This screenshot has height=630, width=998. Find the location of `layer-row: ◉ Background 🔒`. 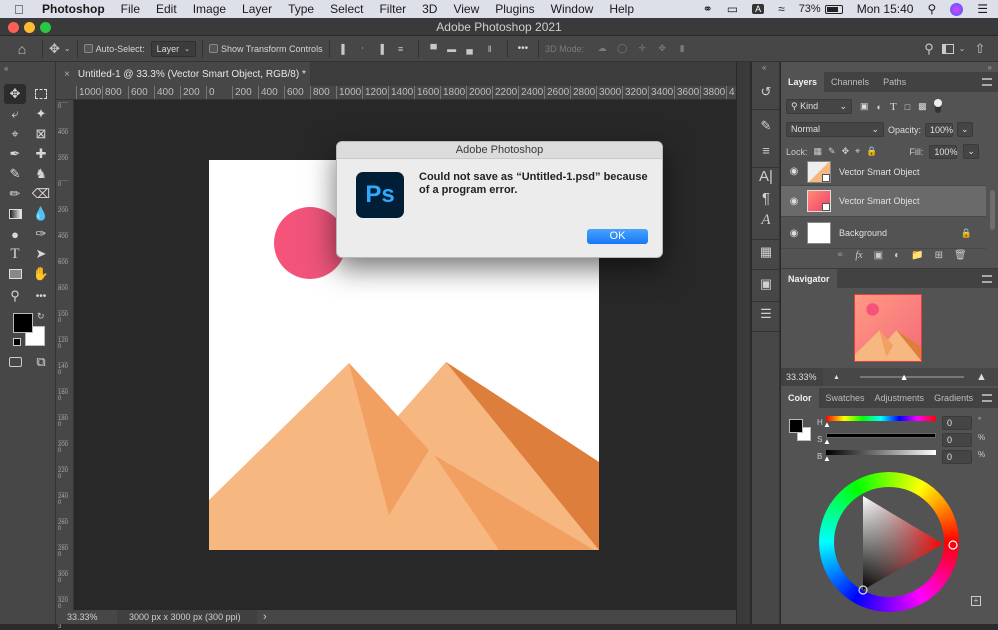

layer-row: ◉ Background 🔒 is located at coordinates (883, 233).